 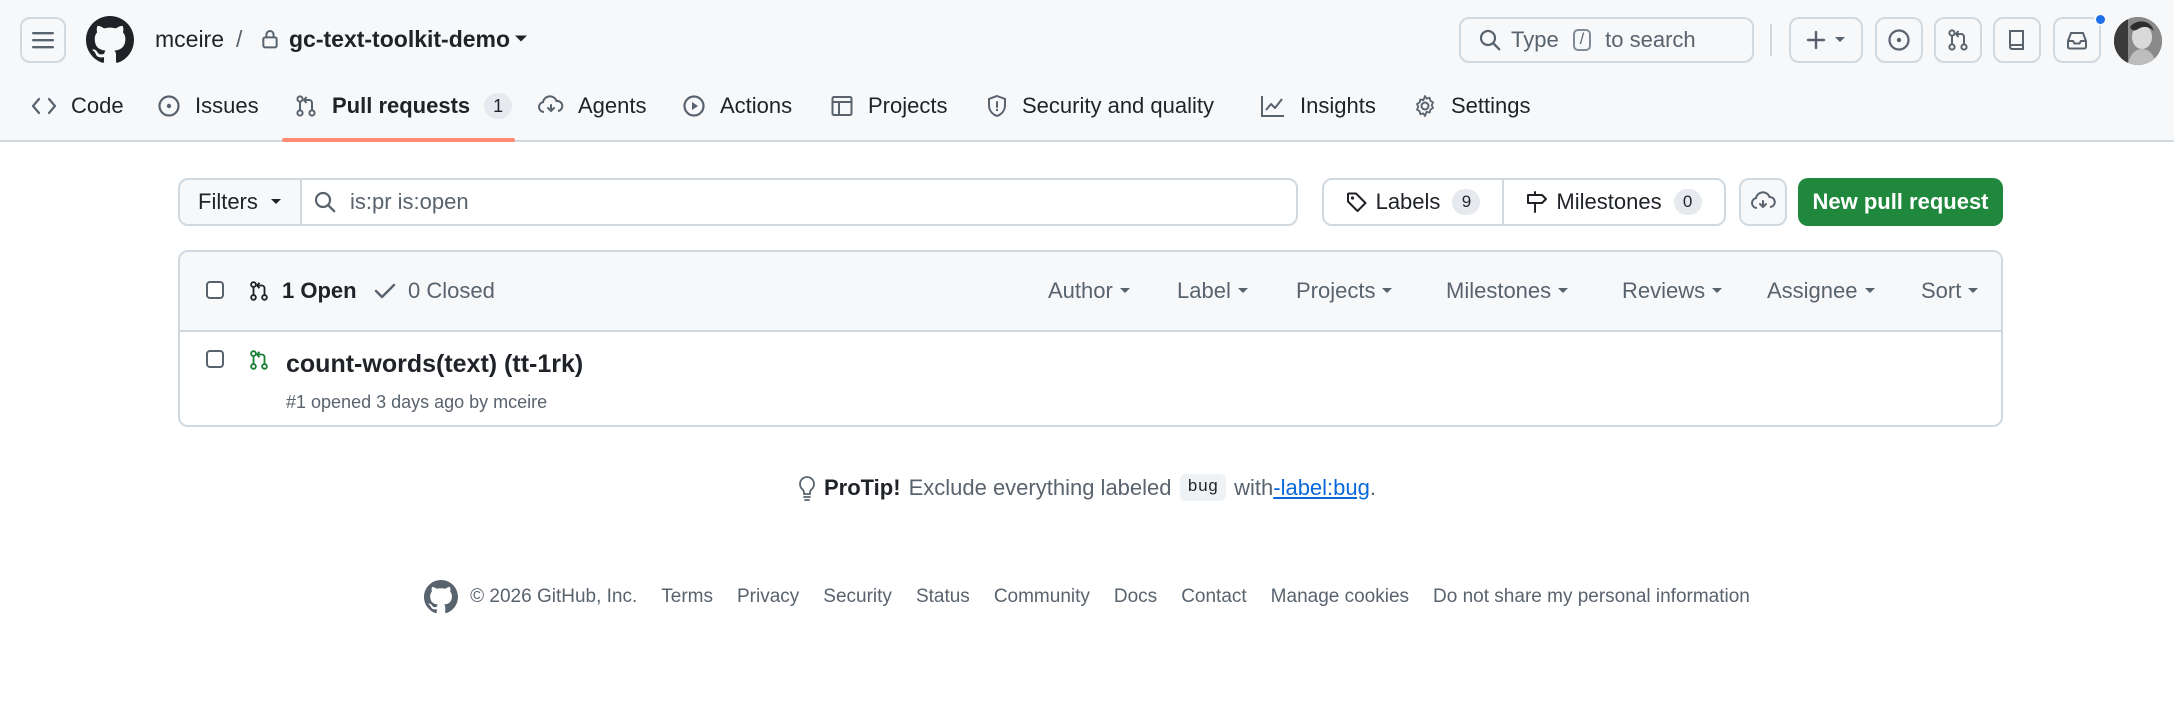 I want to click on repo-chevron-down-icon, so click(x=521, y=39).